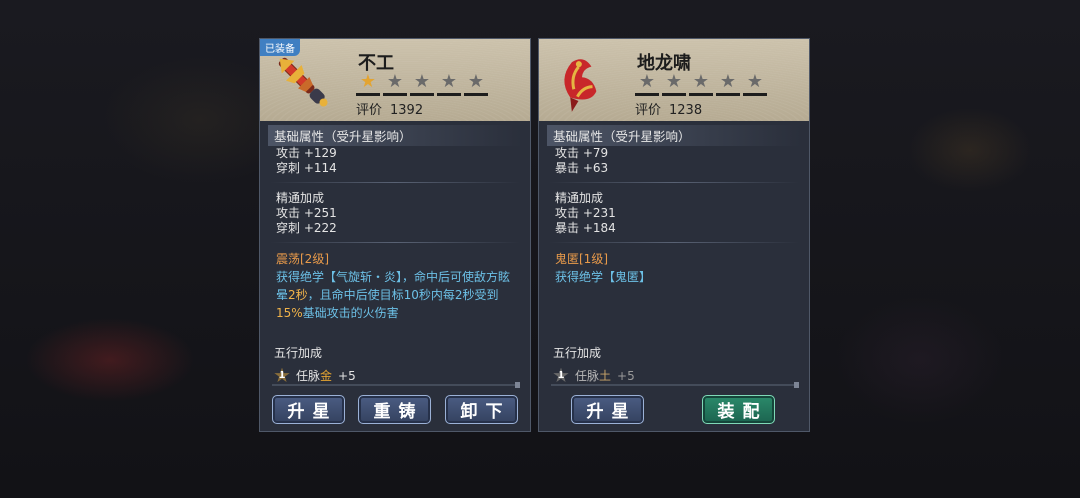 Image resolution: width=1080 pixels, height=498 pixels. Describe the element at coordinates (306, 228) in the screenshot. I see `mastery-stat: 穿刺 +222` at that location.